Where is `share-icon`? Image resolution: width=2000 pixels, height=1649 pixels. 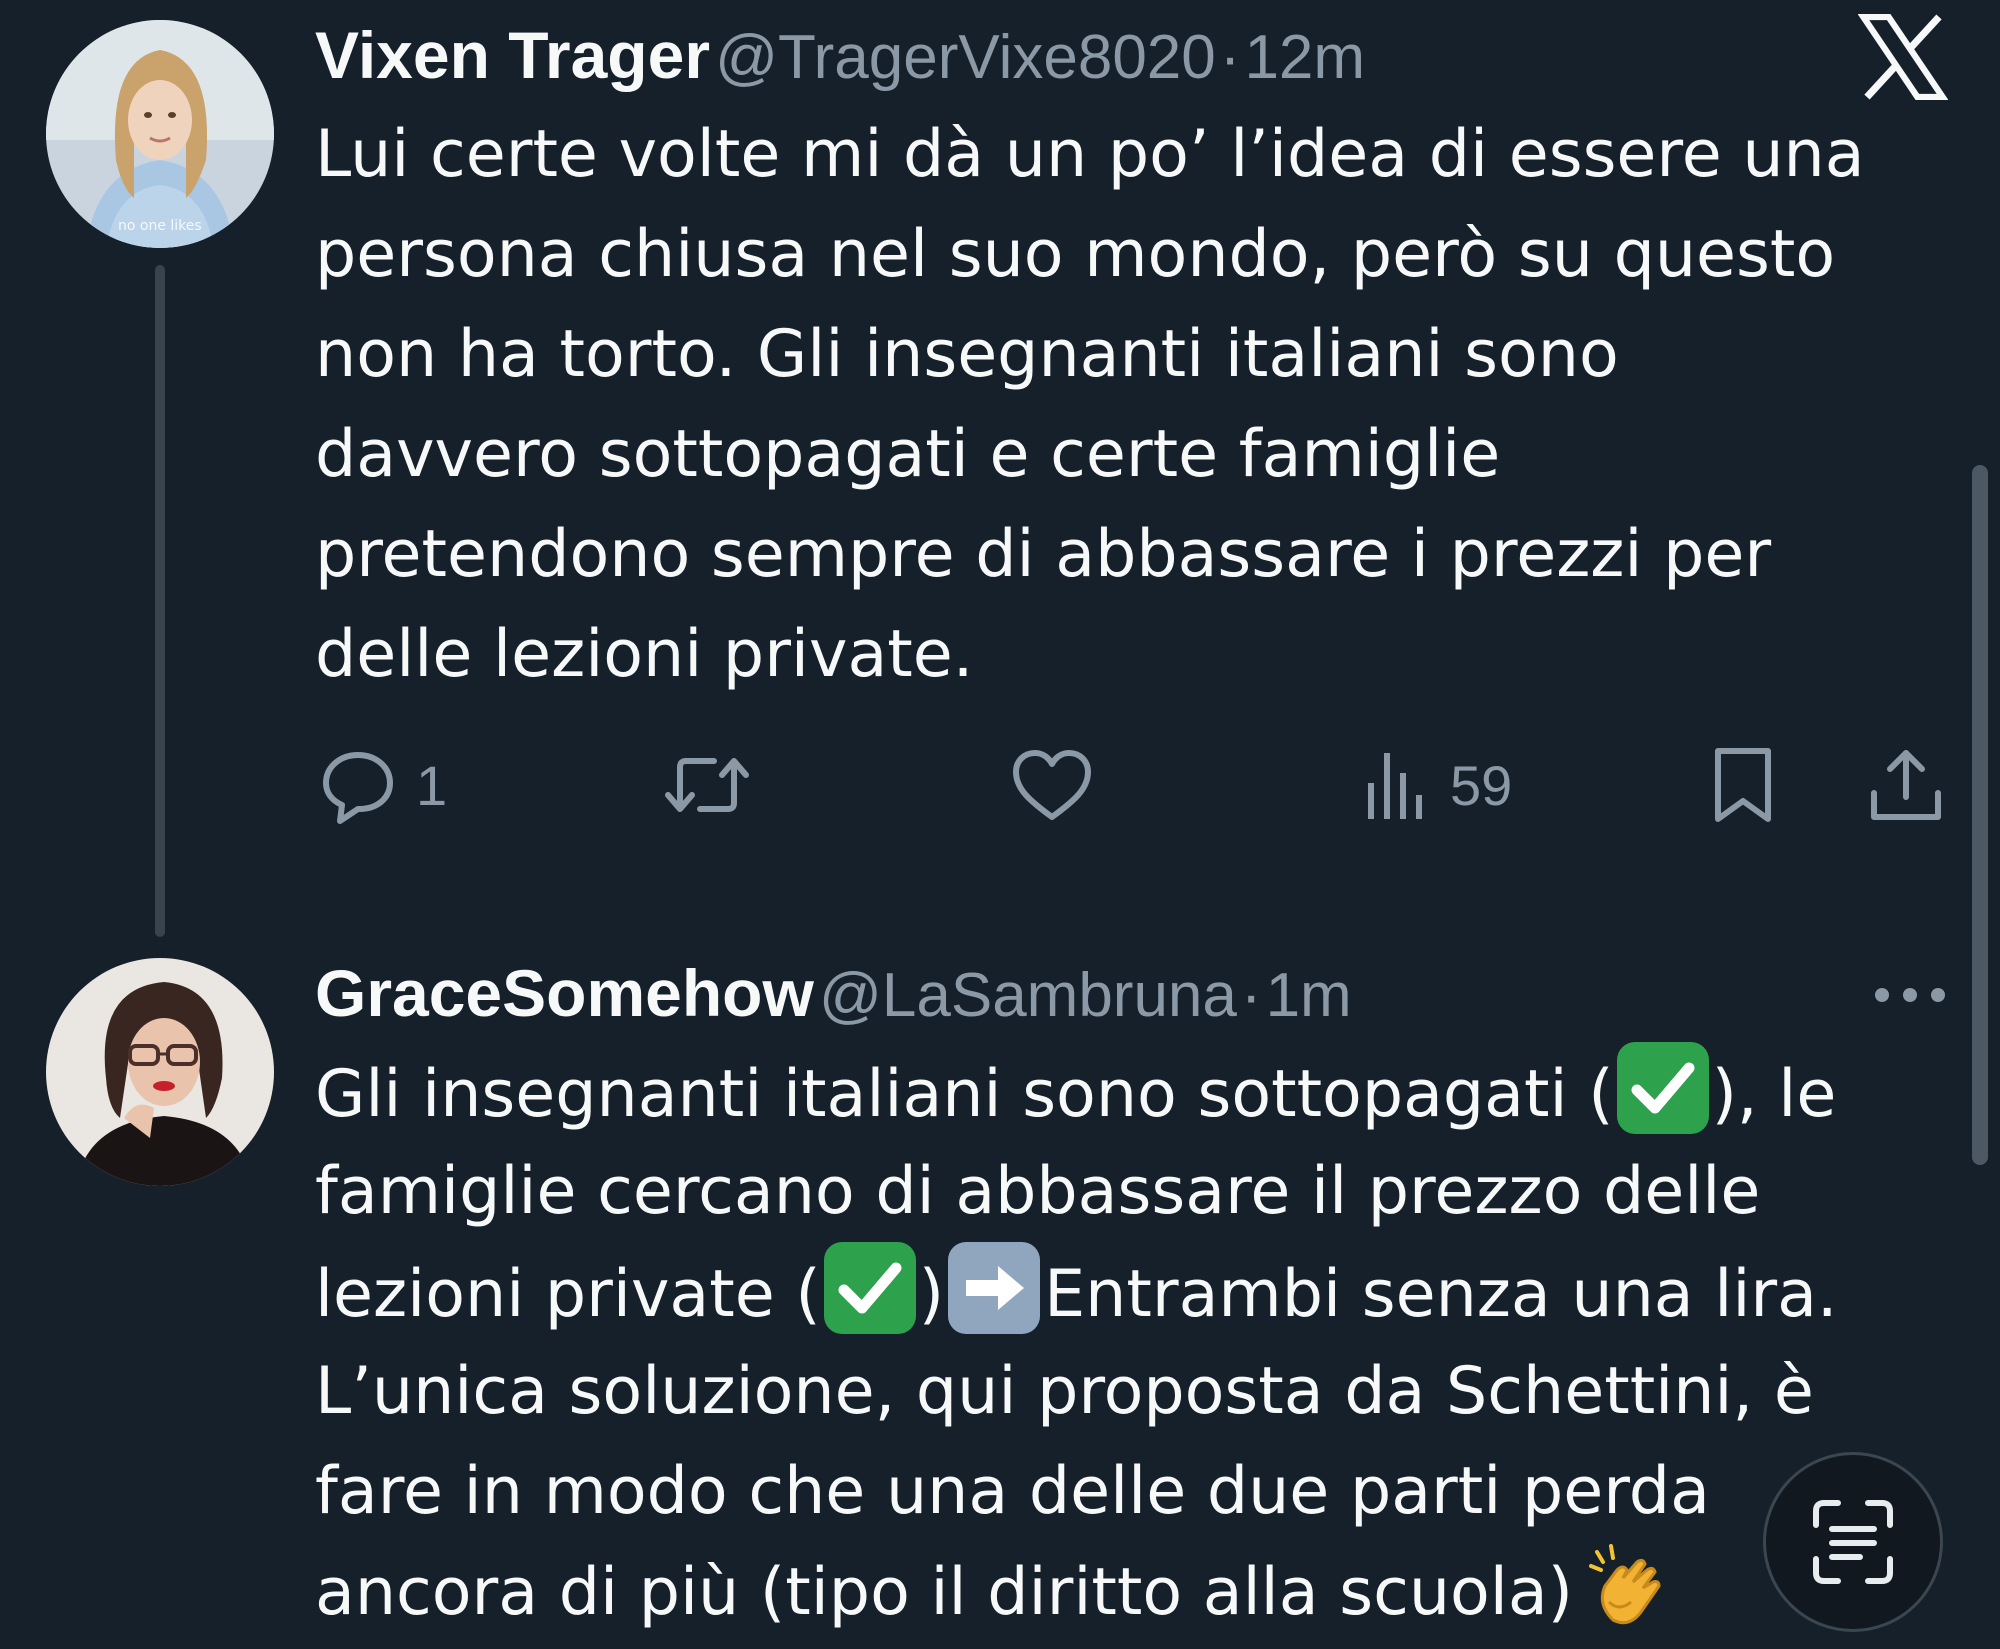 share-icon is located at coordinates (1906, 785).